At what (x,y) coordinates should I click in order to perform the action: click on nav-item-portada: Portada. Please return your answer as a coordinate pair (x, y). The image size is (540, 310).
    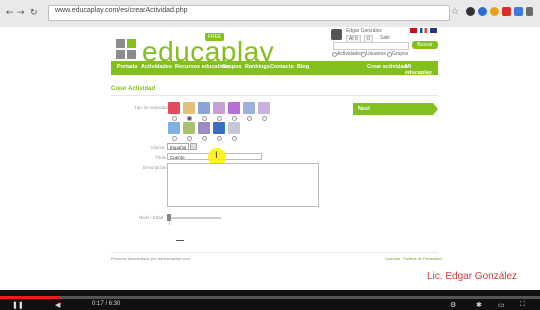
    Looking at the image, I should click on (127, 67).